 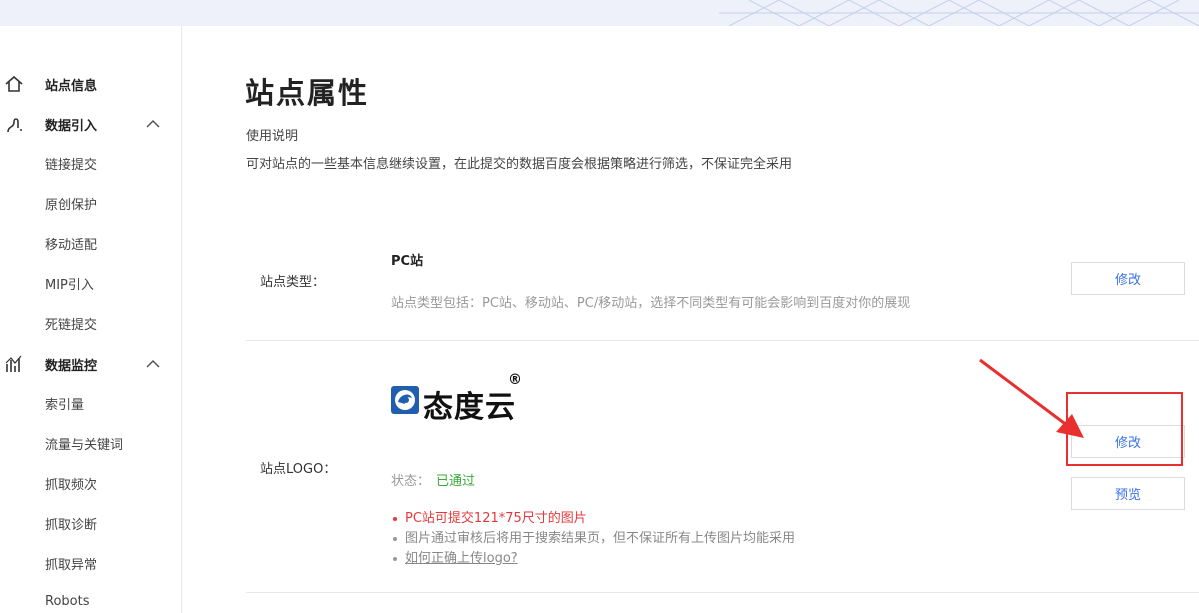 What do you see at coordinates (1128, 441) in the screenshot?
I see `site-logo-edit-button: 修改` at bounding box center [1128, 441].